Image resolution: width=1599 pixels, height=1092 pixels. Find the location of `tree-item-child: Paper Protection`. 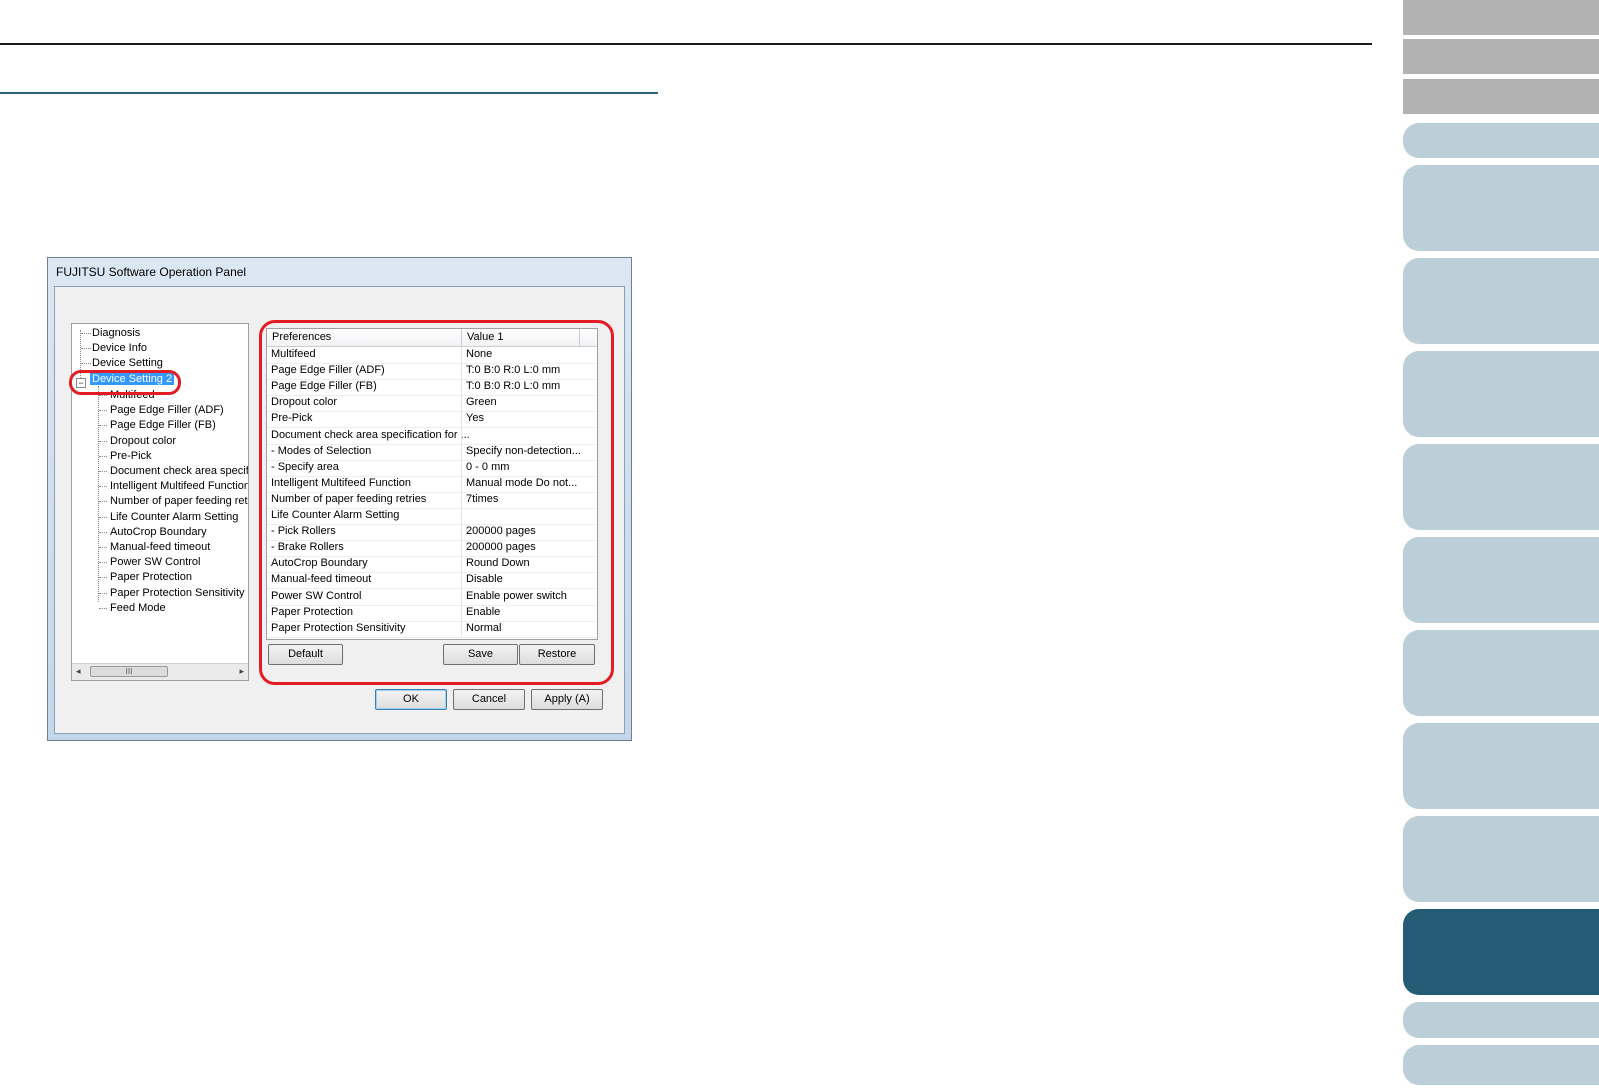

tree-item-child: Paper Protection is located at coordinates (151, 577).